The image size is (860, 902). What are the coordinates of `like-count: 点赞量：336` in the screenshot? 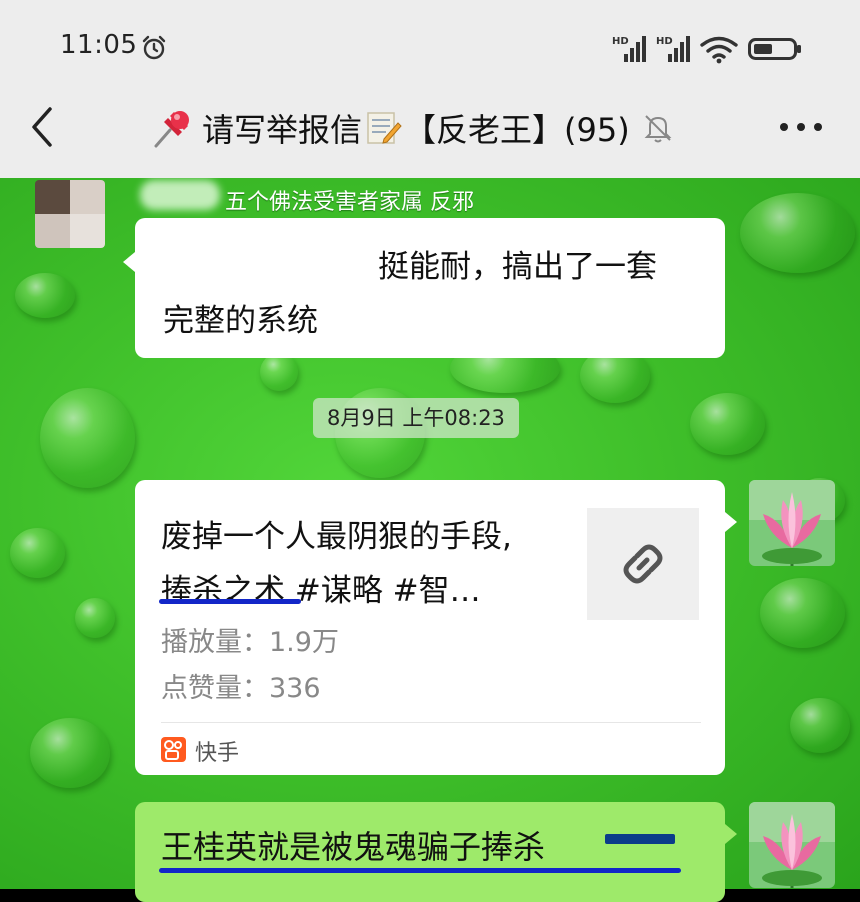 It's located at (241, 688).